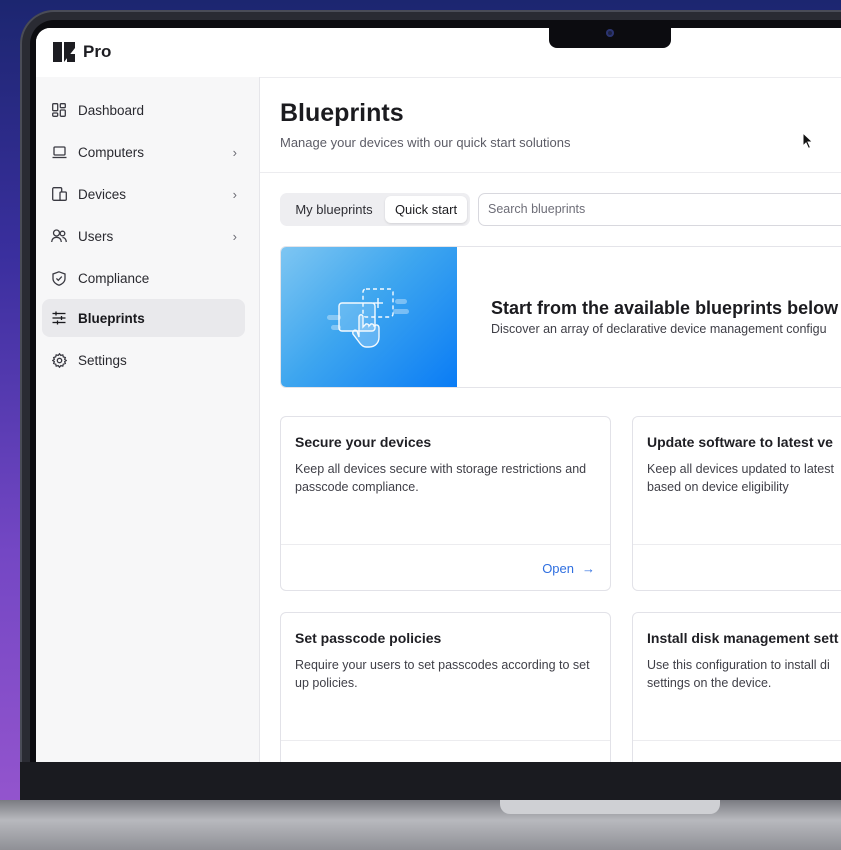 This screenshot has height=850, width=841. I want to click on sidebar-item-label: Settings, so click(102, 360).